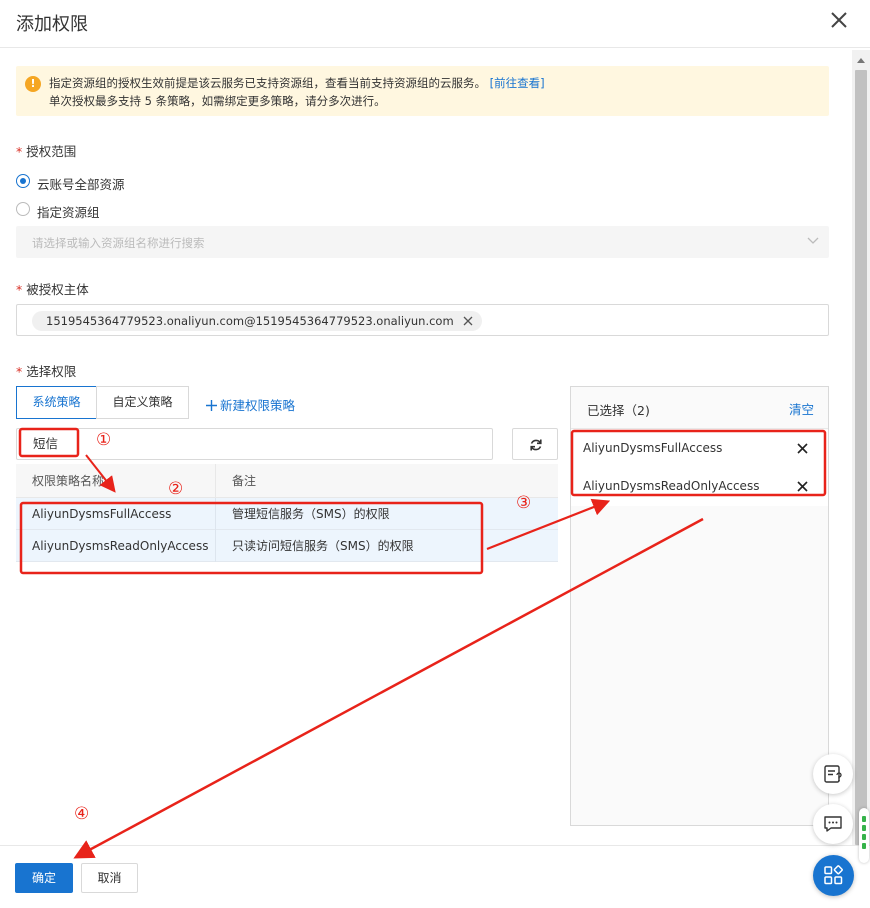 This screenshot has height=908, width=870. I want to click on new-policy-link: 新建权限策略, so click(250, 404).